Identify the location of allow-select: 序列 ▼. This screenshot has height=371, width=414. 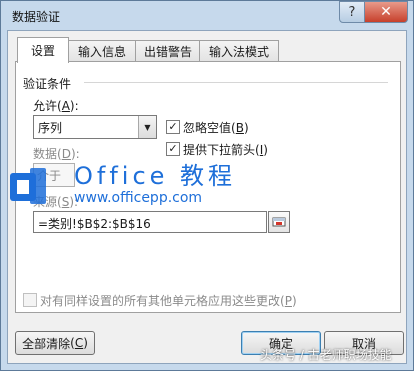
(95, 127).